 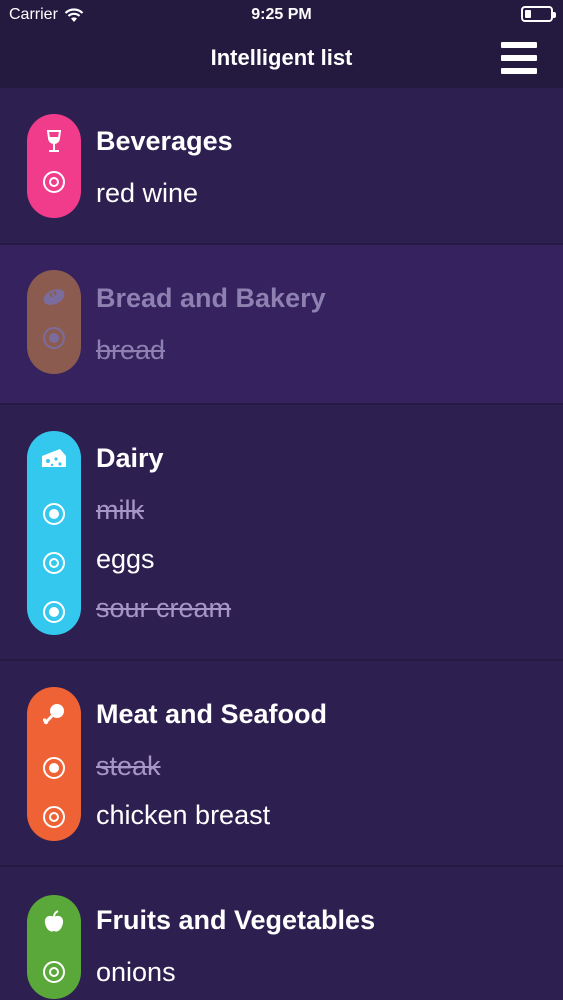 I want to click on list-item: milk, so click(x=120, y=510).